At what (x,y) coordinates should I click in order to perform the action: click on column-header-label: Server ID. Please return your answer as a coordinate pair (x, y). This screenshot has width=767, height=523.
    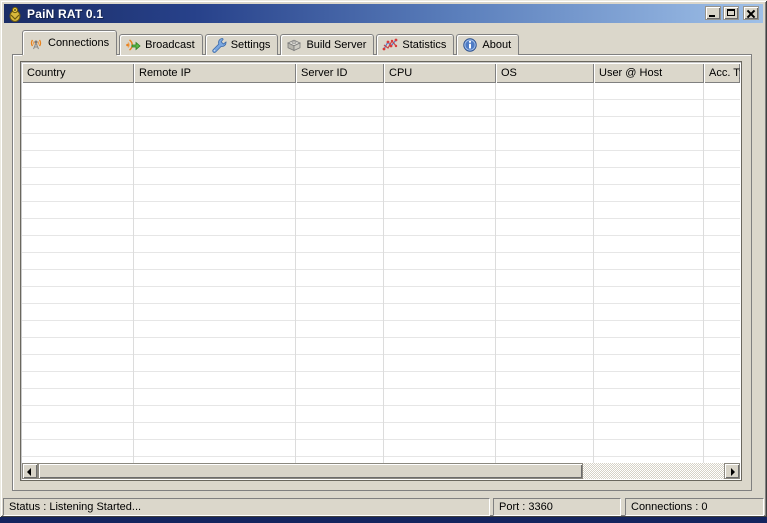
    Looking at the image, I should click on (324, 73).